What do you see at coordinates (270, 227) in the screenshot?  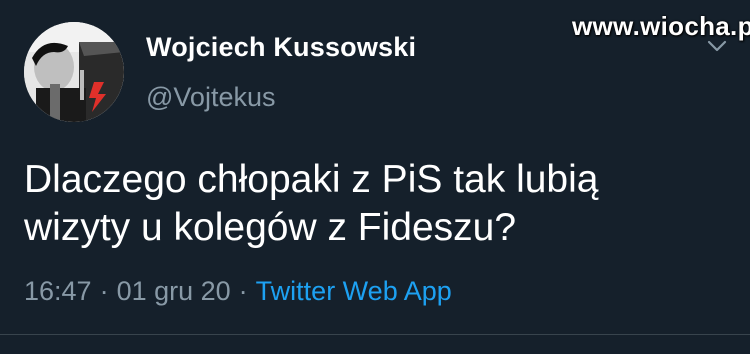 I see `tweet-text-line: wizyty u kolegów z Fideszu?` at bounding box center [270, 227].